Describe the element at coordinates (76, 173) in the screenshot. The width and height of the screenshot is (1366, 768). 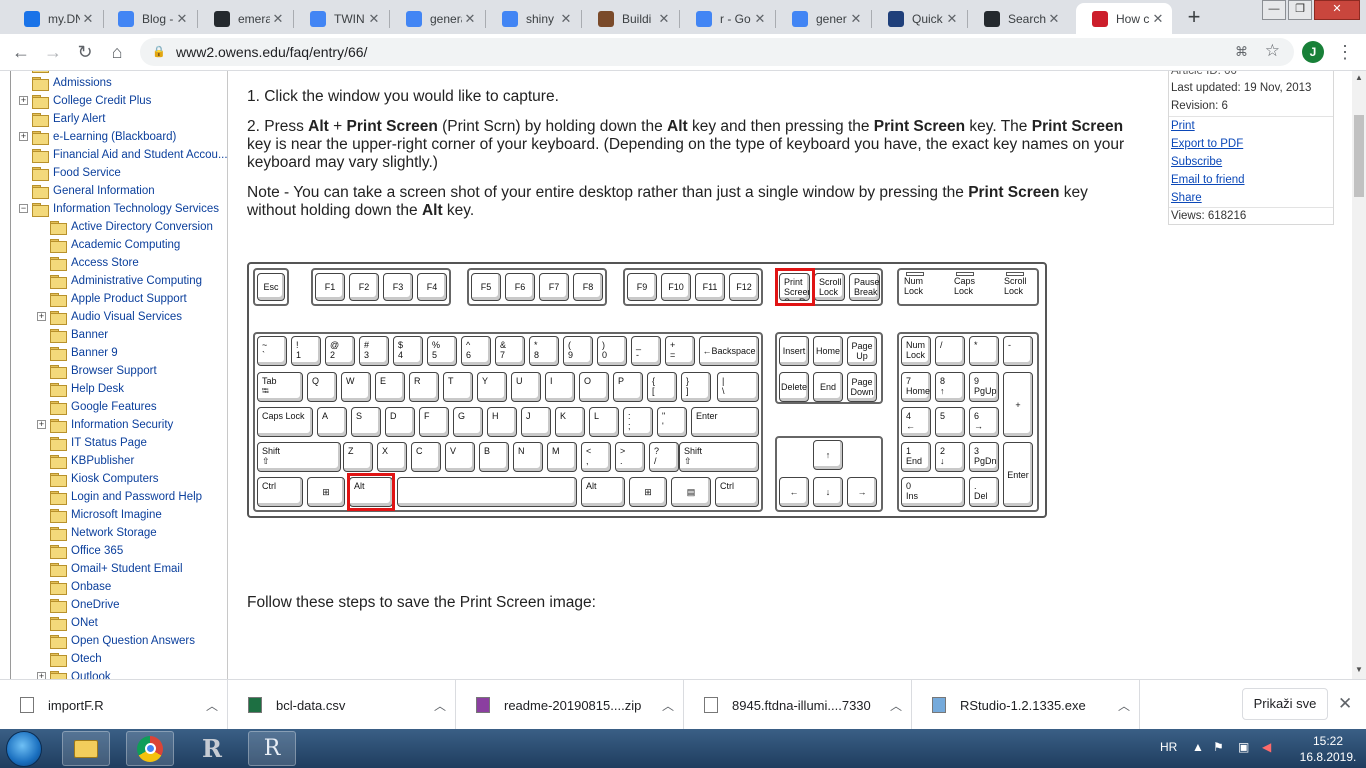
I see `tree-item: Food Service` at that location.